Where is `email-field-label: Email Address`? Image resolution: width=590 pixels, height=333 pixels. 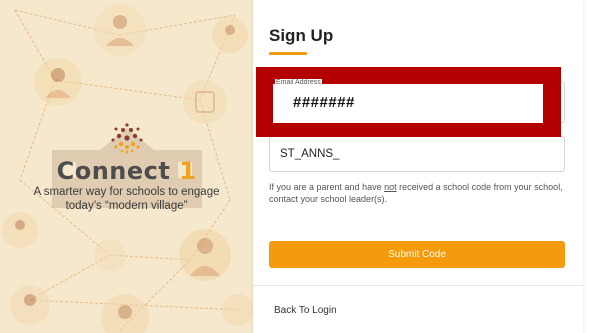 email-field-label: Email Address is located at coordinates (298, 82).